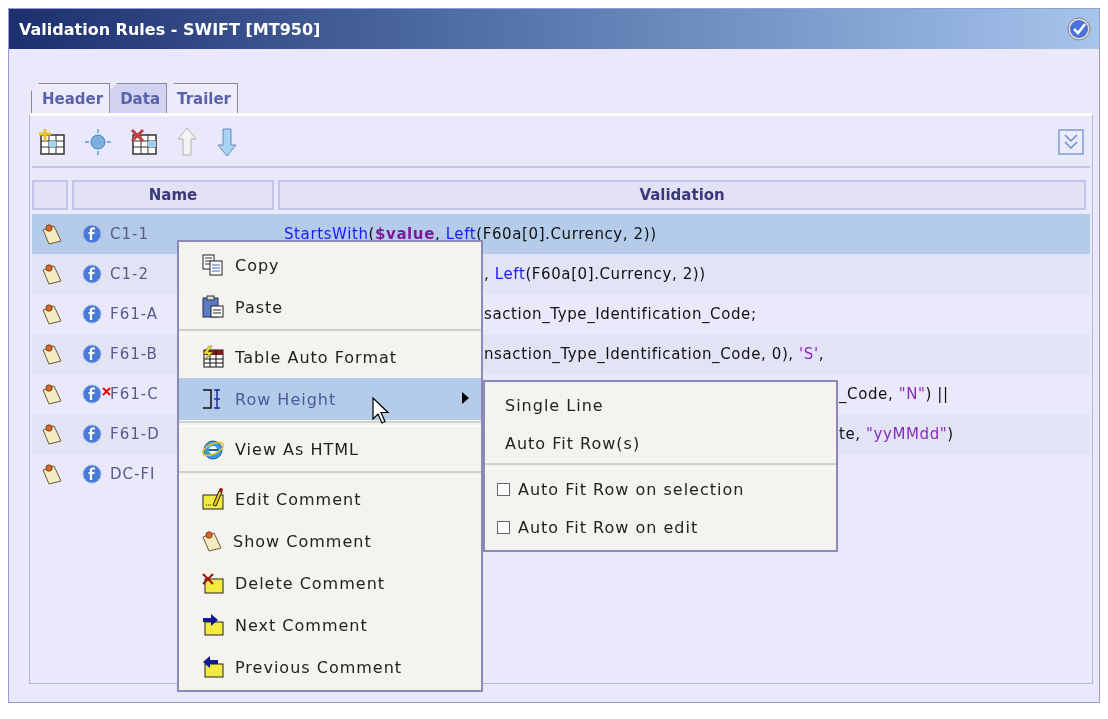 Image resolution: width=1108 pixels, height=719 pixels. What do you see at coordinates (330, 357) in the screenshot?
I see `menu-item: Table Auto Format` at bounding box center [330, 357].